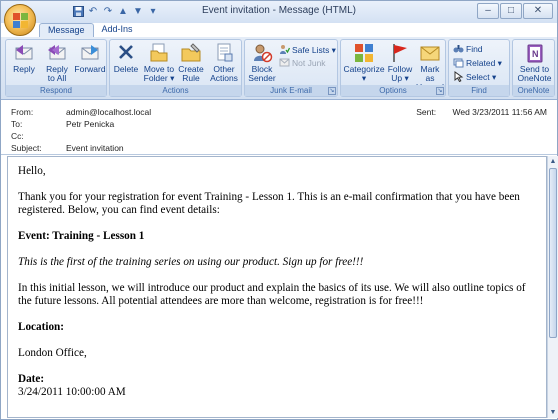  I want to click on follow-up-button: Follow Up ▾, so click(400, 62).